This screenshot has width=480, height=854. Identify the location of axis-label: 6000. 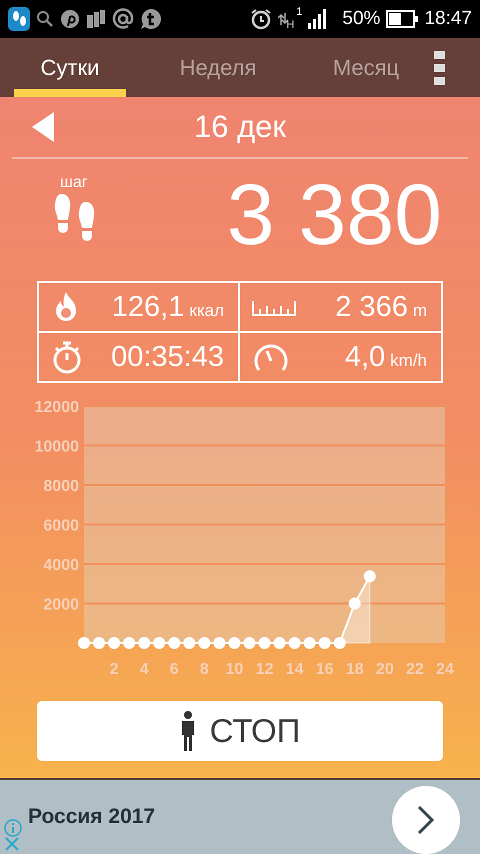
(61, 526).